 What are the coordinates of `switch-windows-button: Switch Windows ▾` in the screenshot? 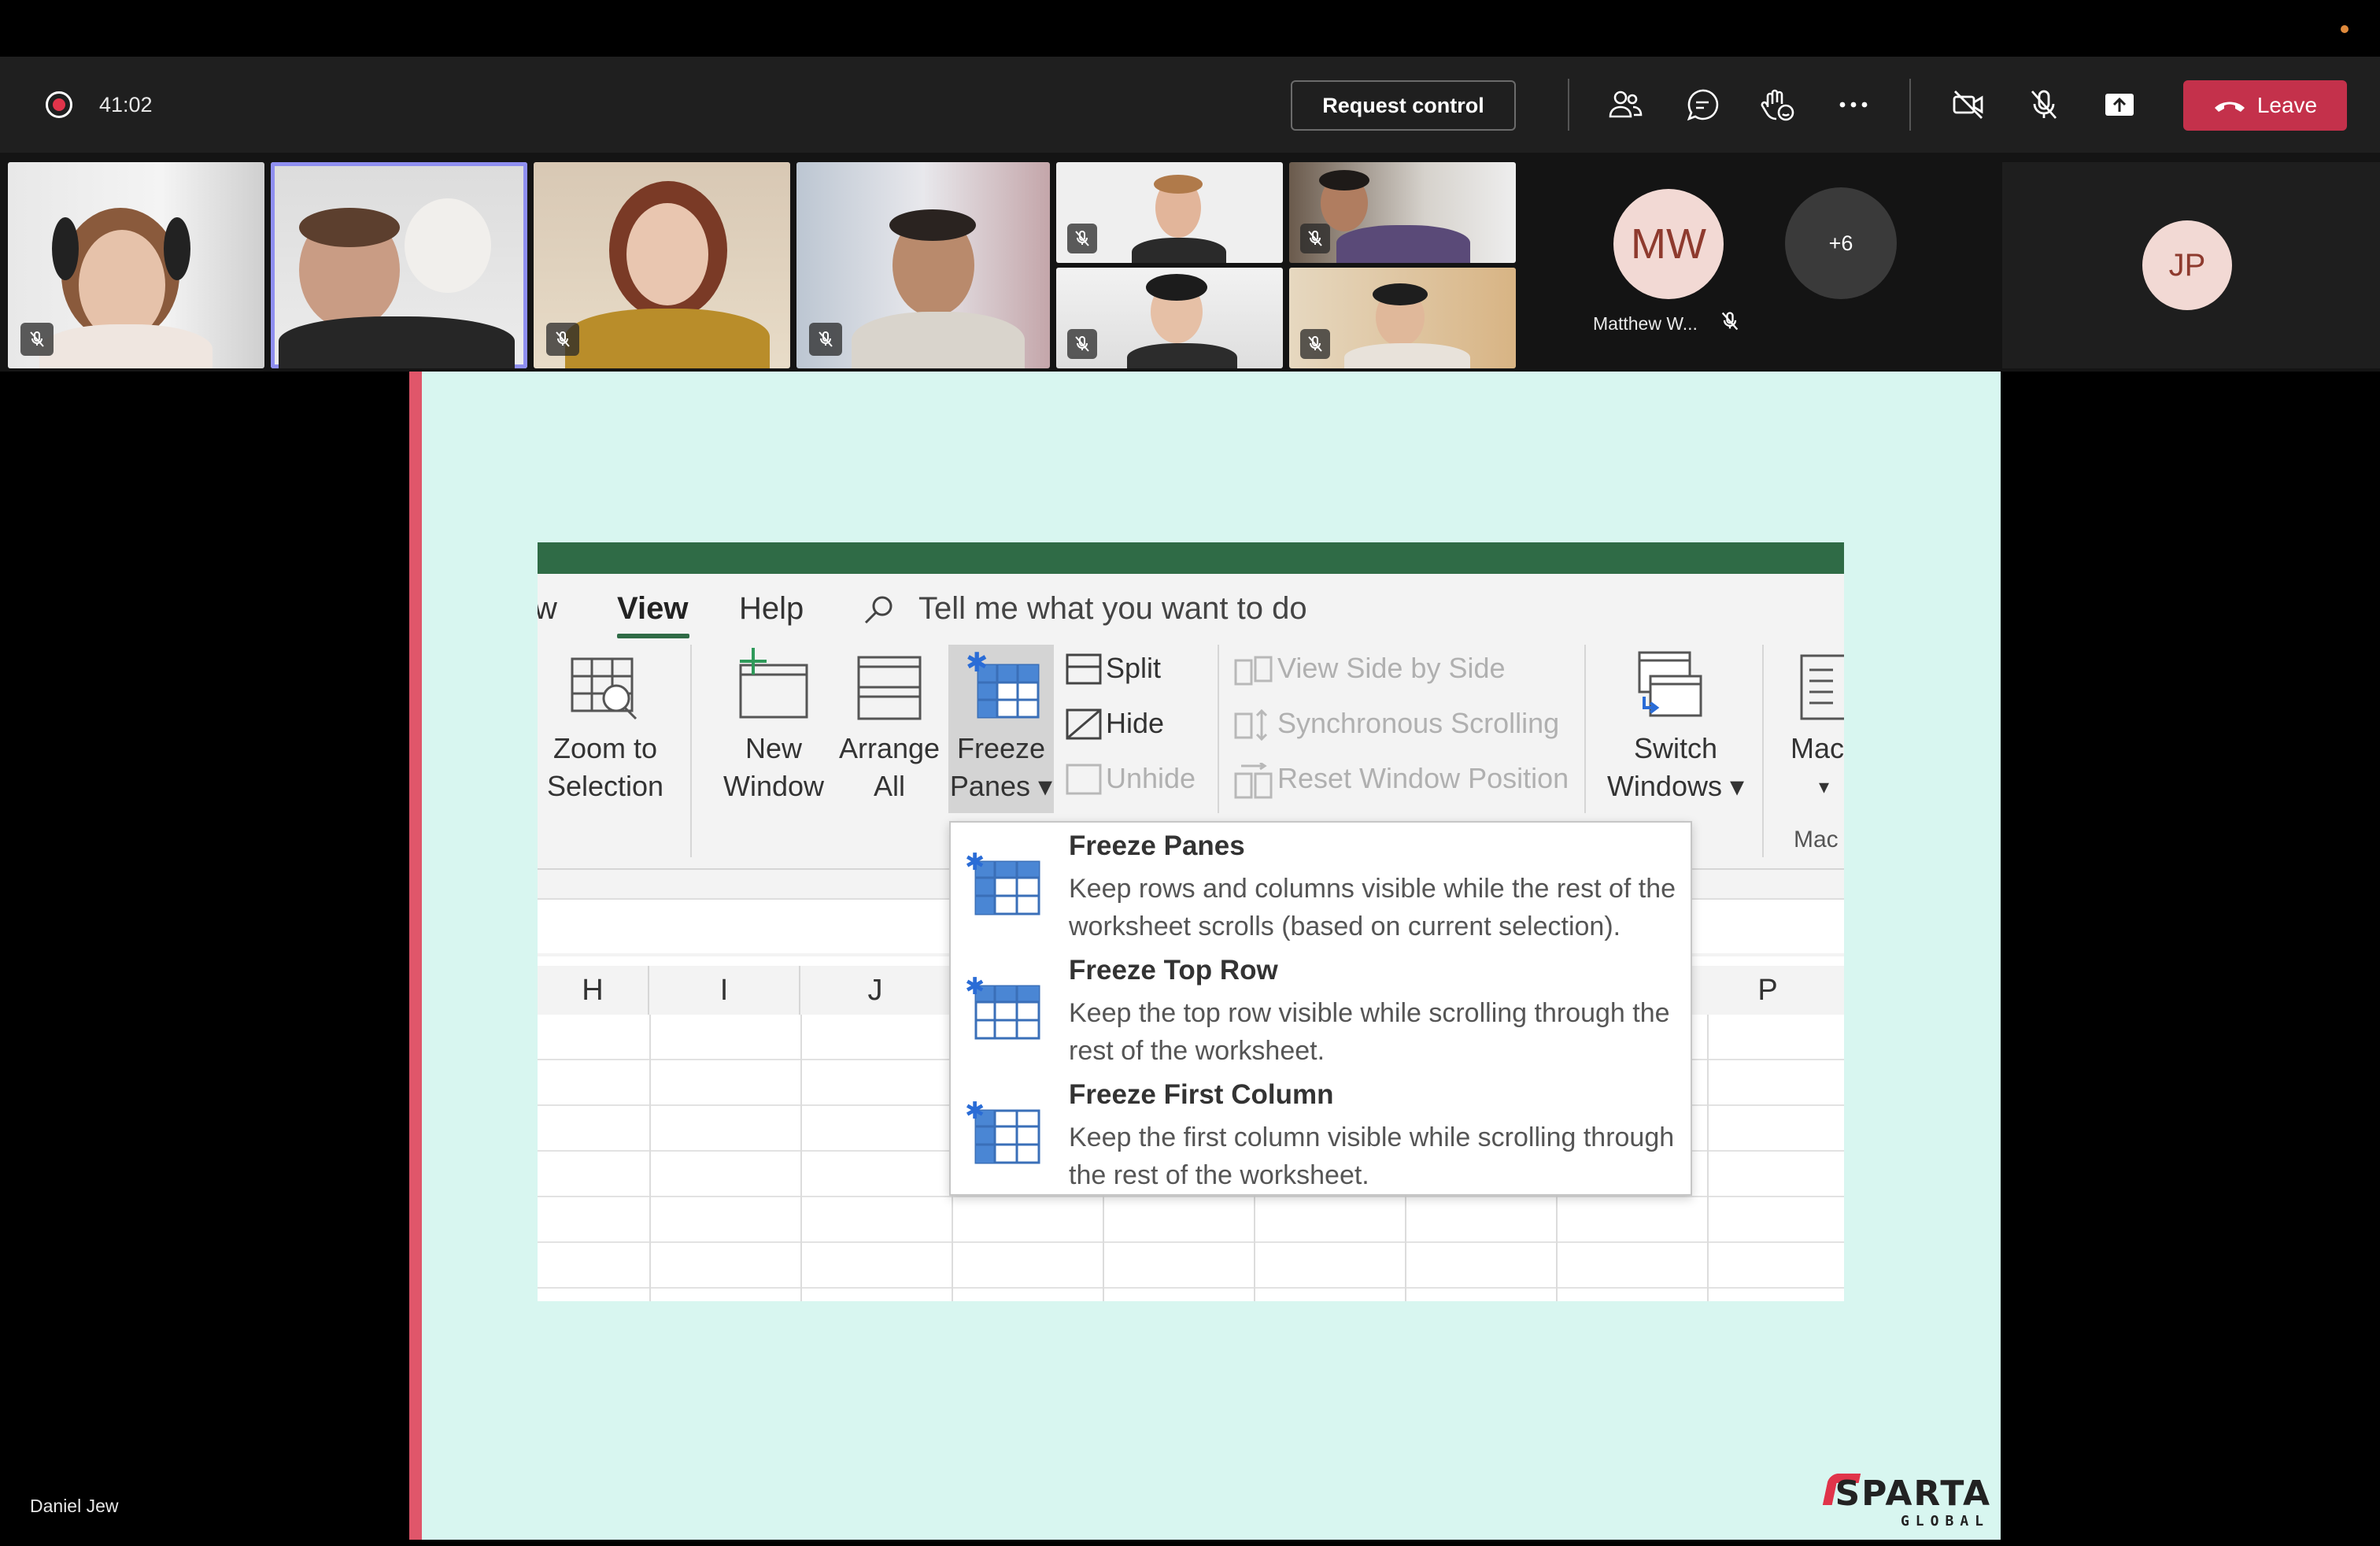 It's located at (1675, 768).